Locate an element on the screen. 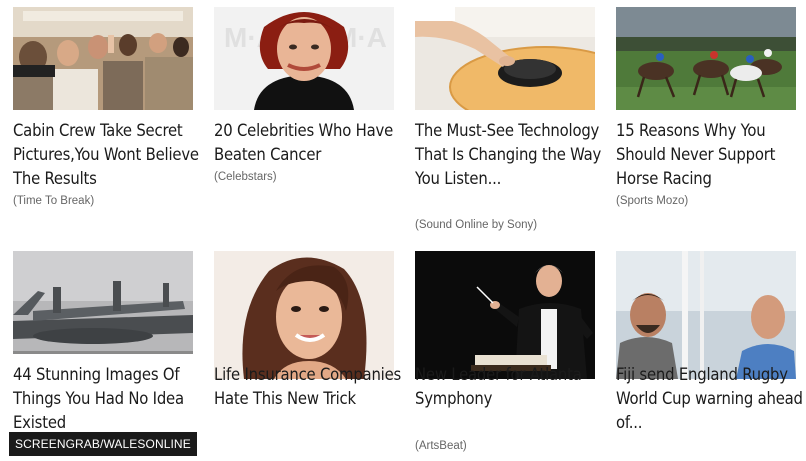 The width and height of the screenshot is (806, 461). card-thumbnail-conductor is located at coordinates (505, 315).